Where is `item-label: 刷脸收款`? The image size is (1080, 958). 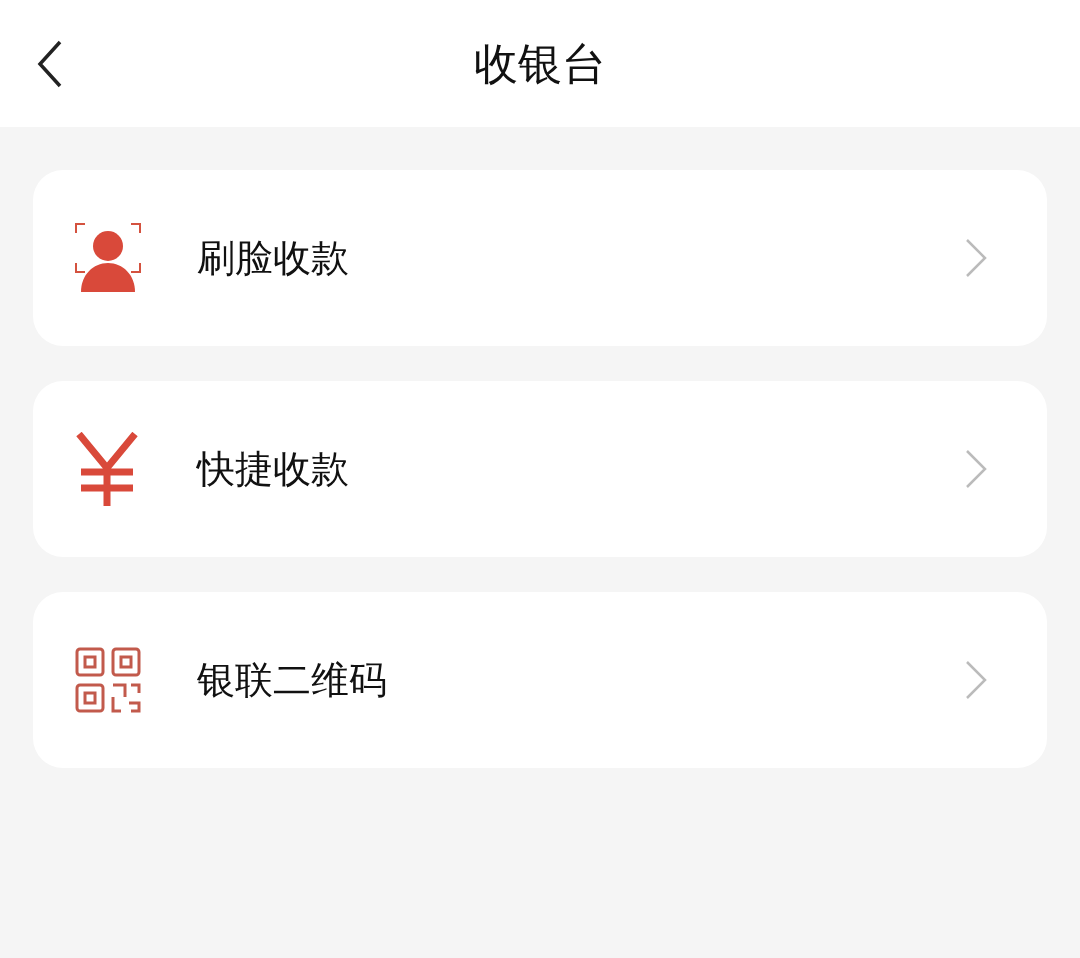 item-label: 刷脸收款 is located at coordinates (273, 258).